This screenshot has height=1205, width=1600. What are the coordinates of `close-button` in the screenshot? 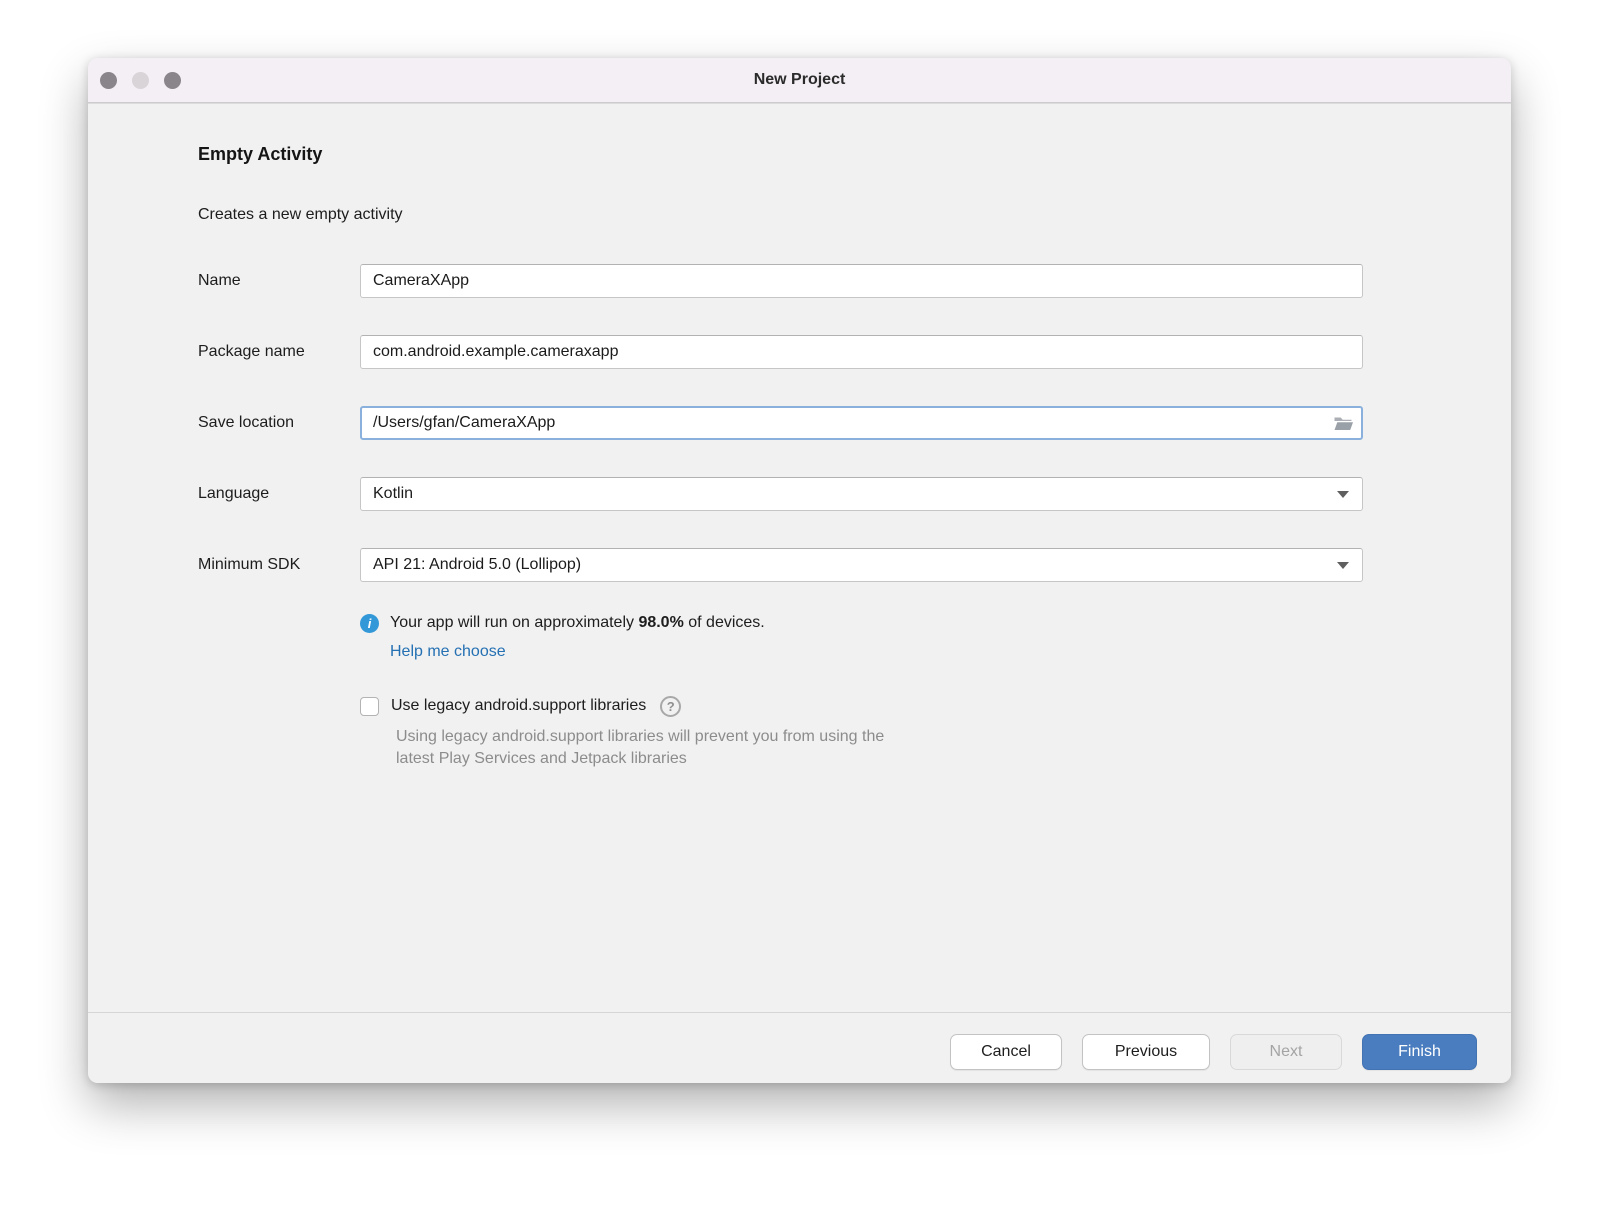 It's located at (108, 80).